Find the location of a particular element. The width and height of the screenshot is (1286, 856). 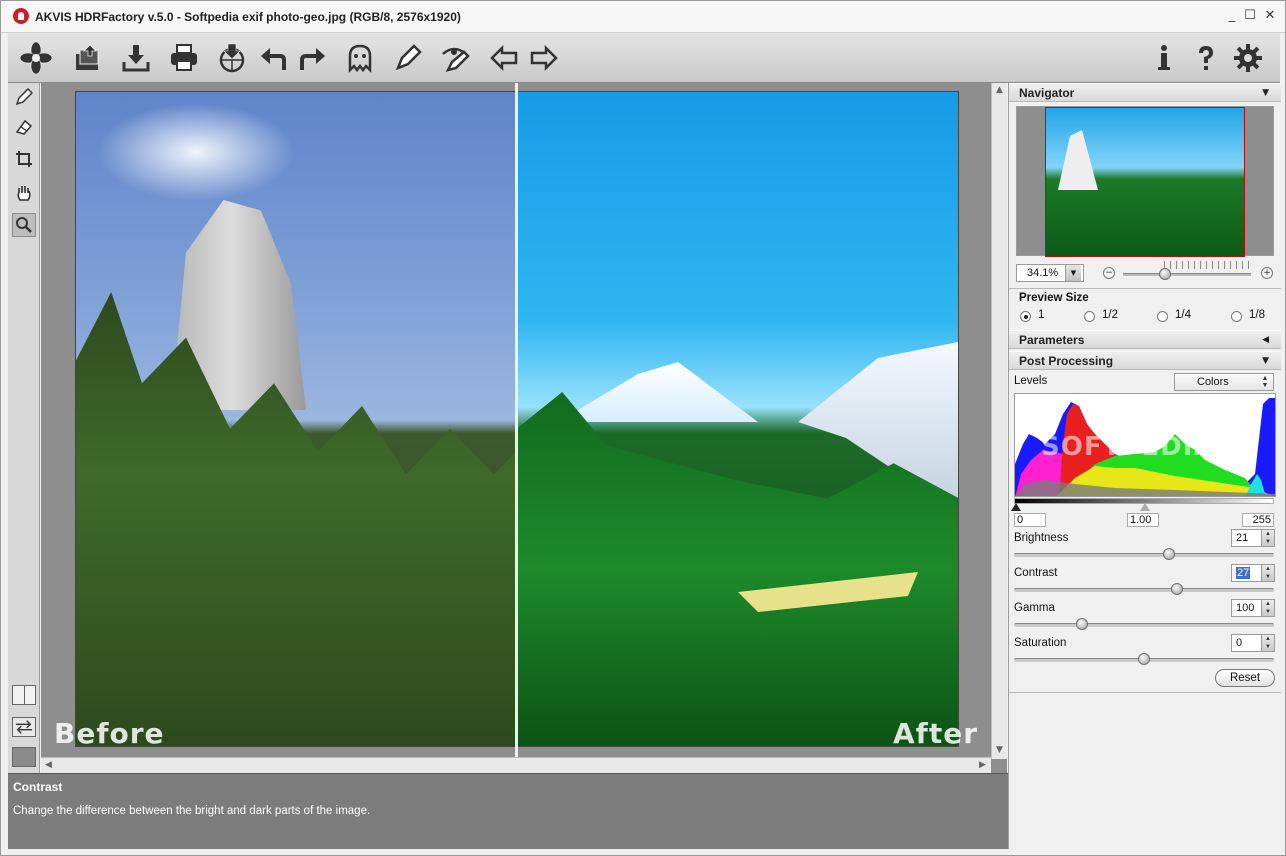

contrast-value: 27 is located at coordinates (1243, 573).